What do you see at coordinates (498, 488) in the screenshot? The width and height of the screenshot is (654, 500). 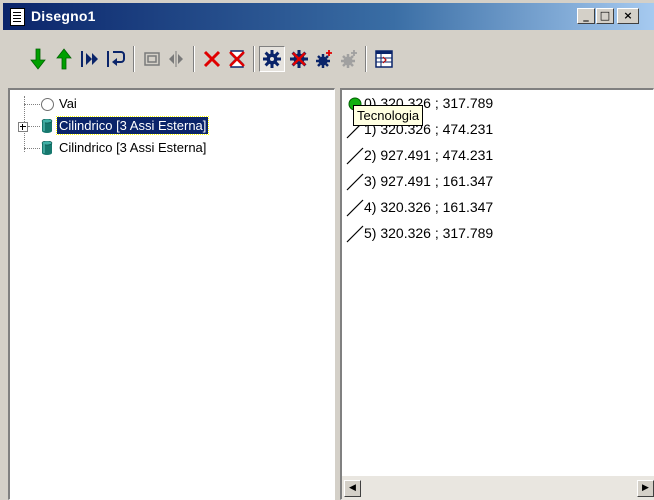 I see `horizontal-scrollbar: ◀ ▶` at bounding box center [498, 488].